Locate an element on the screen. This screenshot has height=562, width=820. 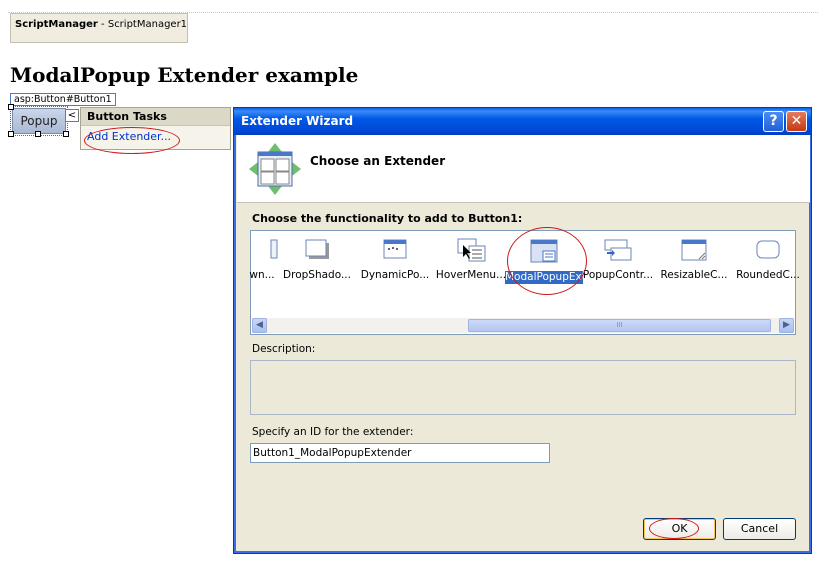
cancel-button: Cancel is located at coordinates (759, 529).